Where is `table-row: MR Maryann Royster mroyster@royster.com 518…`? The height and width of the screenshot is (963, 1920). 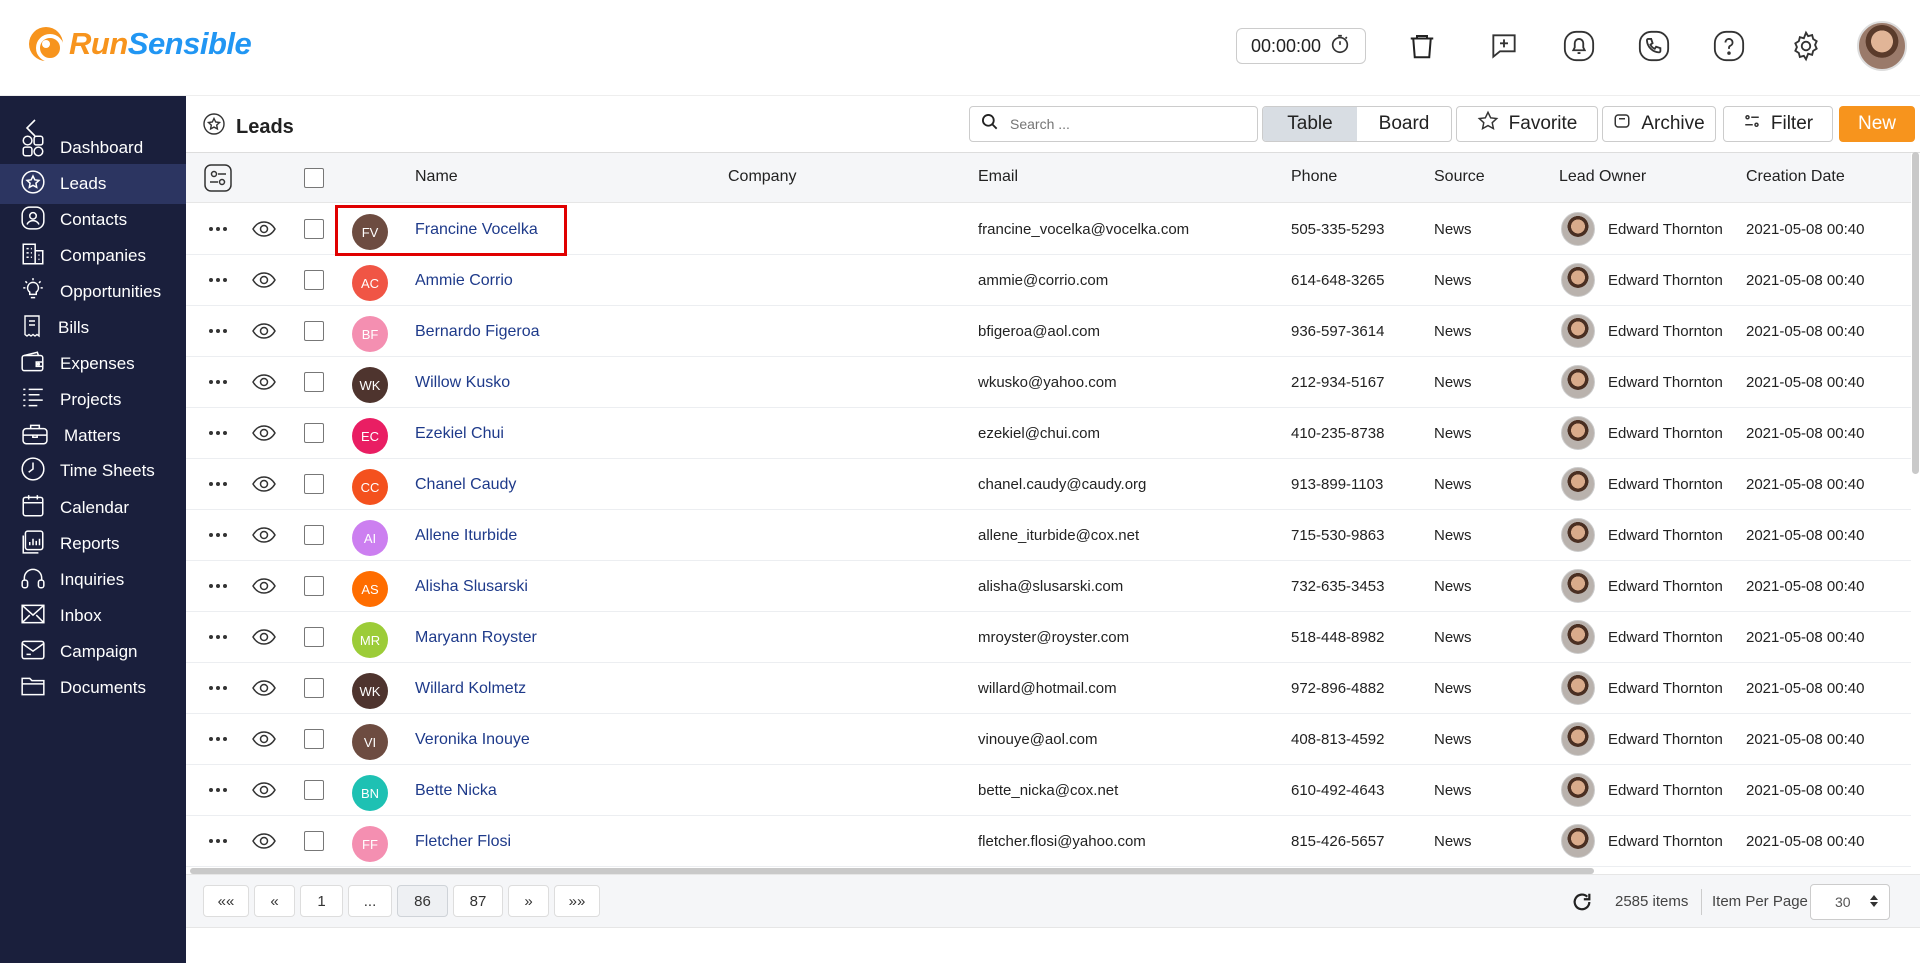 table-row: MR Maryann Royster mroyster@royster.com 518… is located at coordinates (1048, 637).